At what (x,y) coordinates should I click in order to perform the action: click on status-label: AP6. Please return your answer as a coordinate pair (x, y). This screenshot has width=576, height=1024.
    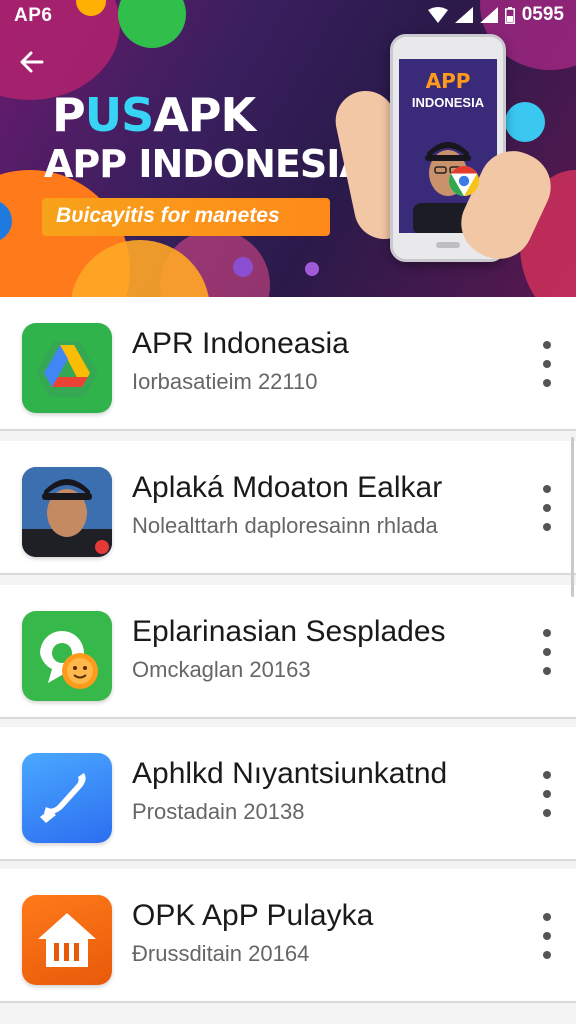
    Looking at the image, I should click on (33, 15).